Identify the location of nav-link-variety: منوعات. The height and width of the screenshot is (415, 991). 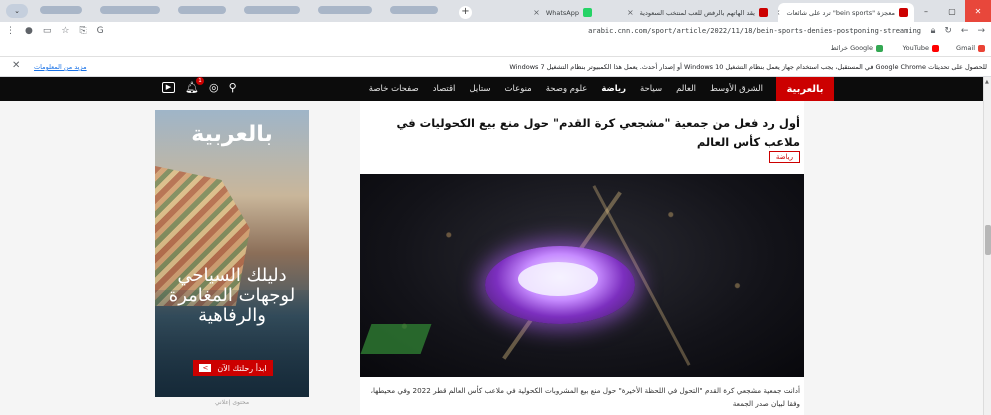
(518, 89).